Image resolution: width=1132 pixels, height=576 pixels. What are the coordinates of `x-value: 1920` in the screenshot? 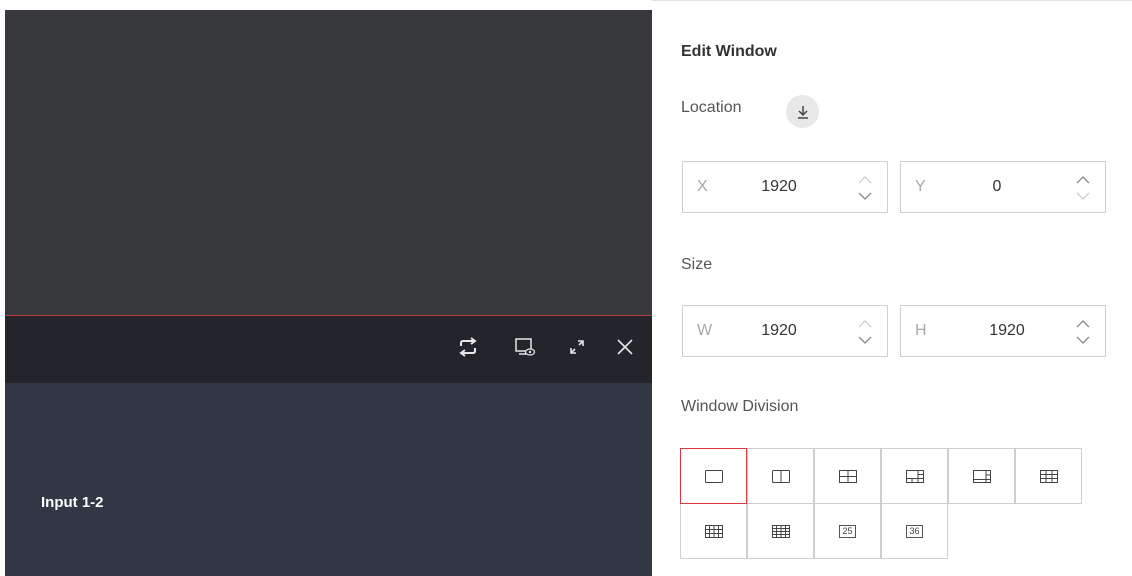 It's located at (779, 187).